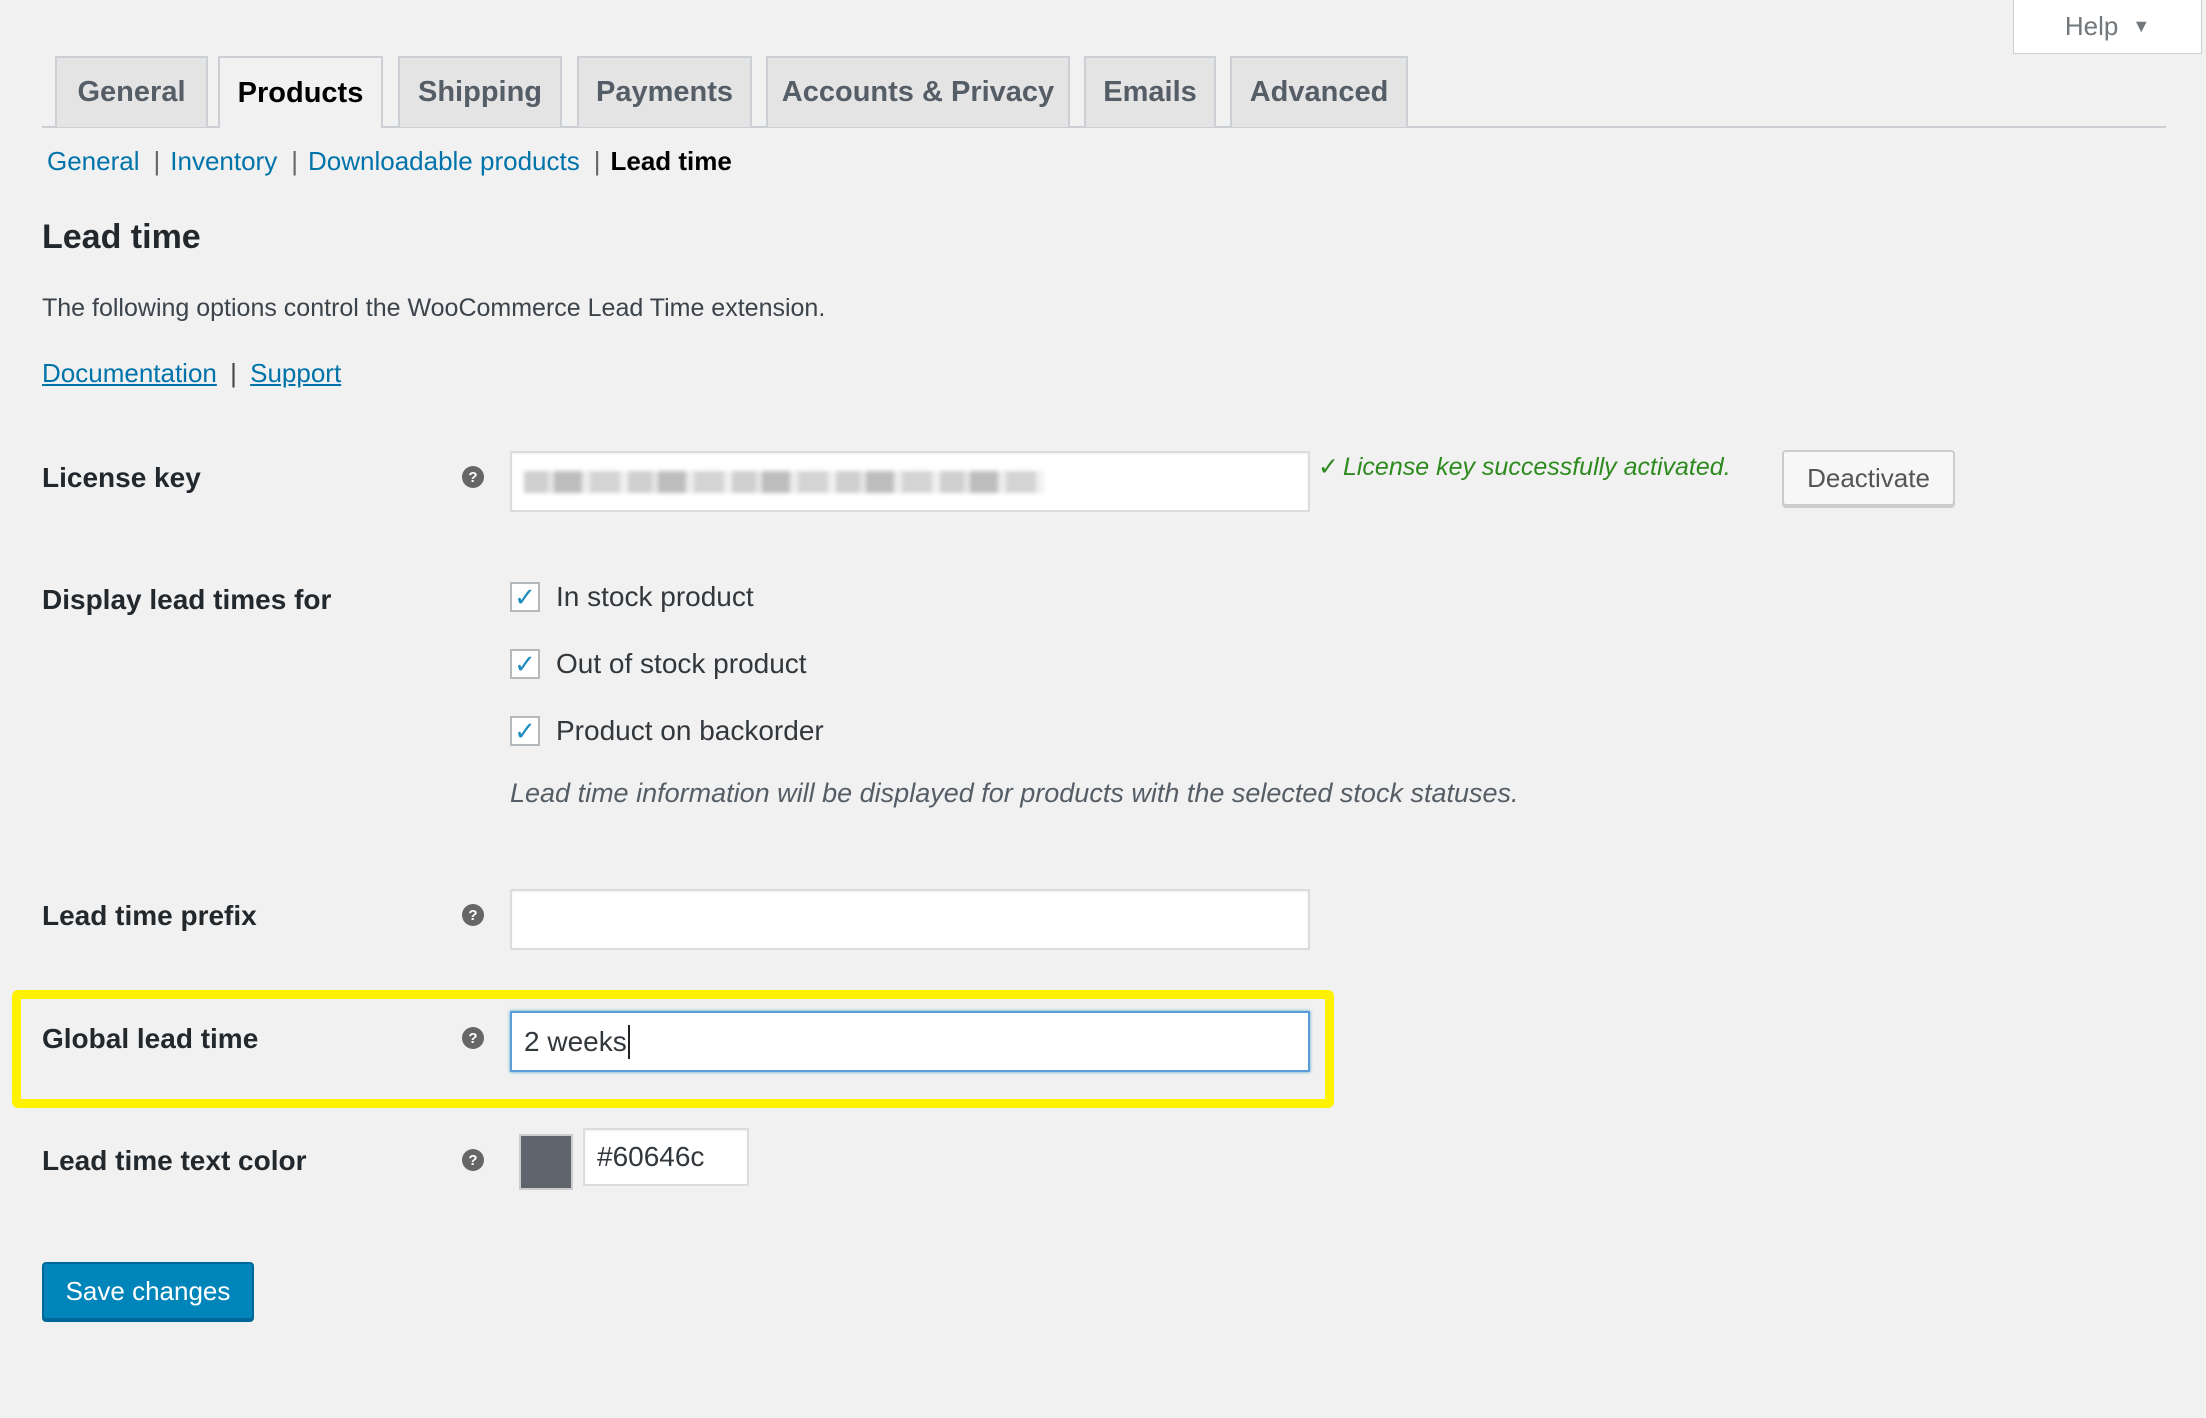  What do you see at coordinates (444, 161) in the screenshot?
I see `subnav-downloadable-products: Downloadable products` at bounding box center [444, 161].